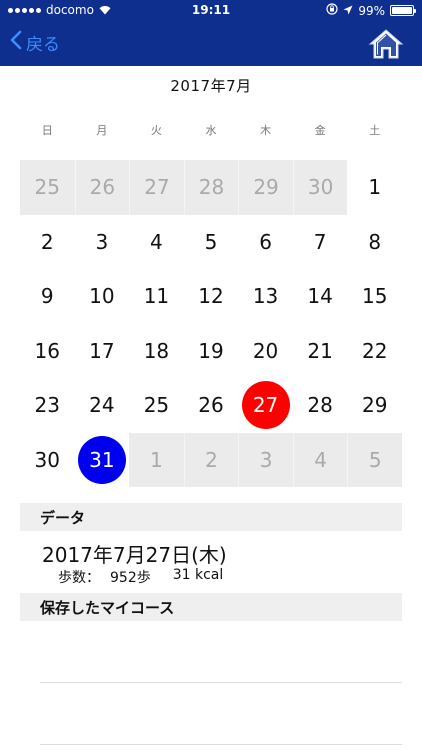  I want to click on calendar-day: 7, so click(320, 242).